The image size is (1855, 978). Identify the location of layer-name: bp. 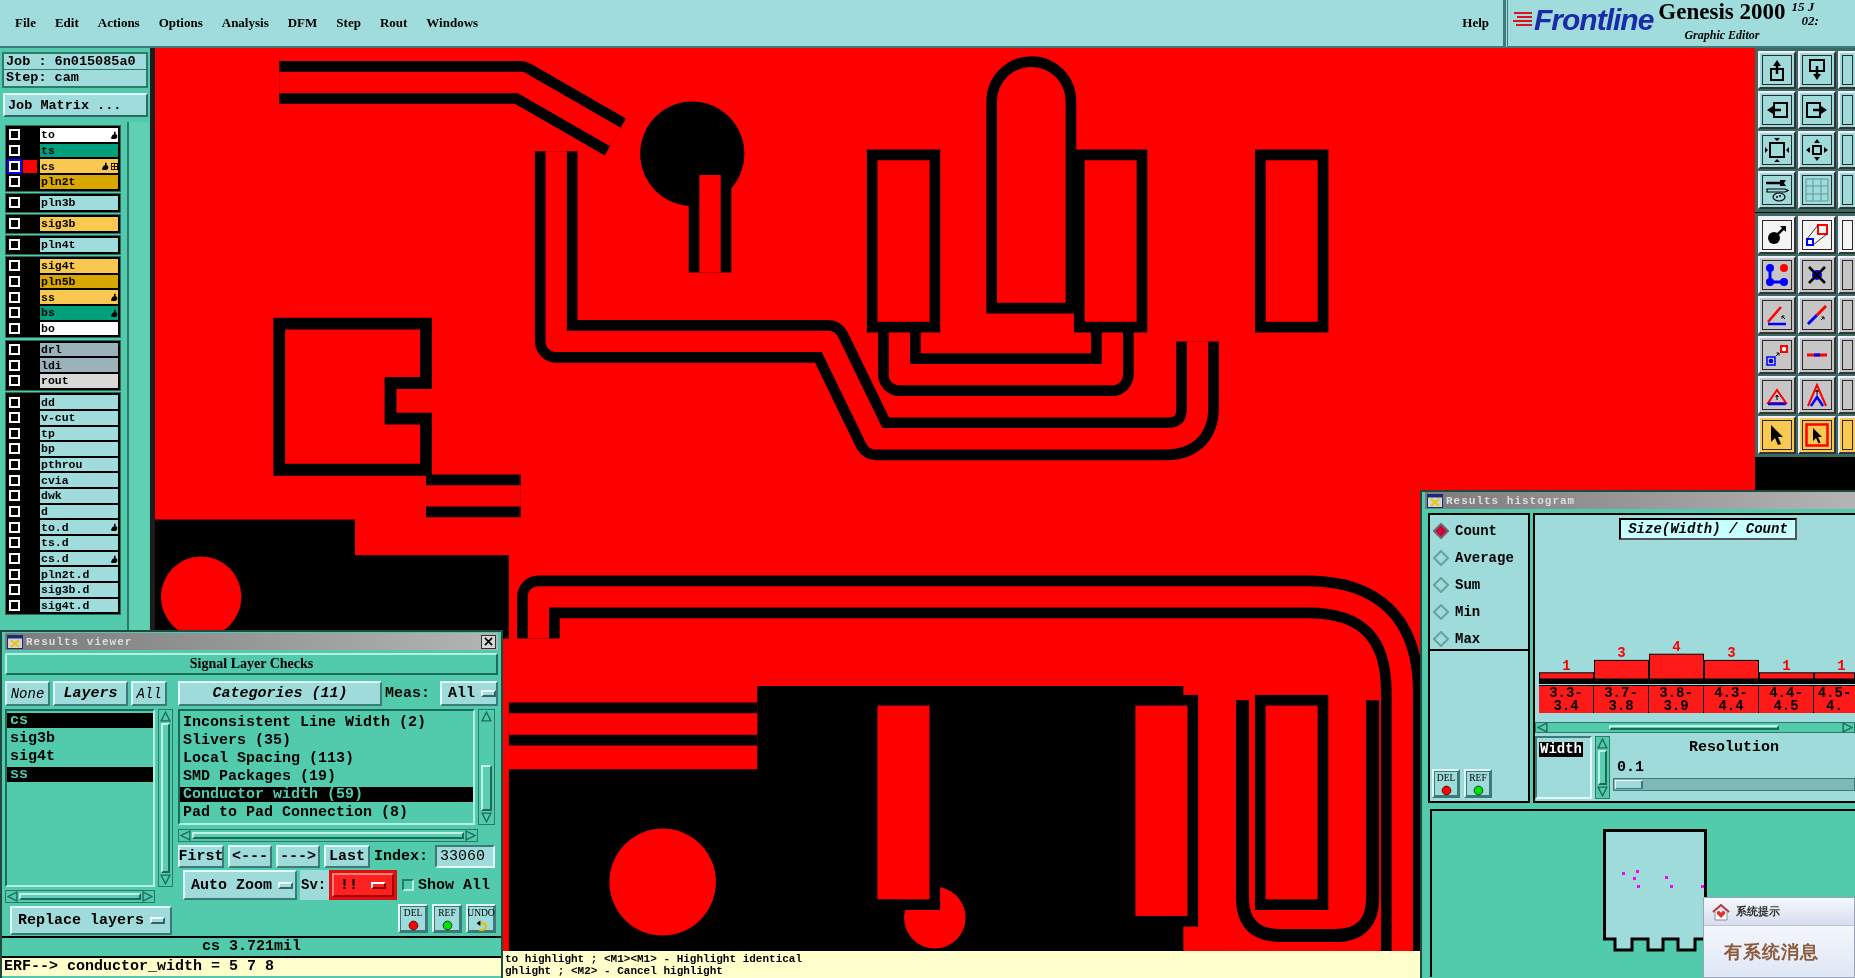
(79, 449).